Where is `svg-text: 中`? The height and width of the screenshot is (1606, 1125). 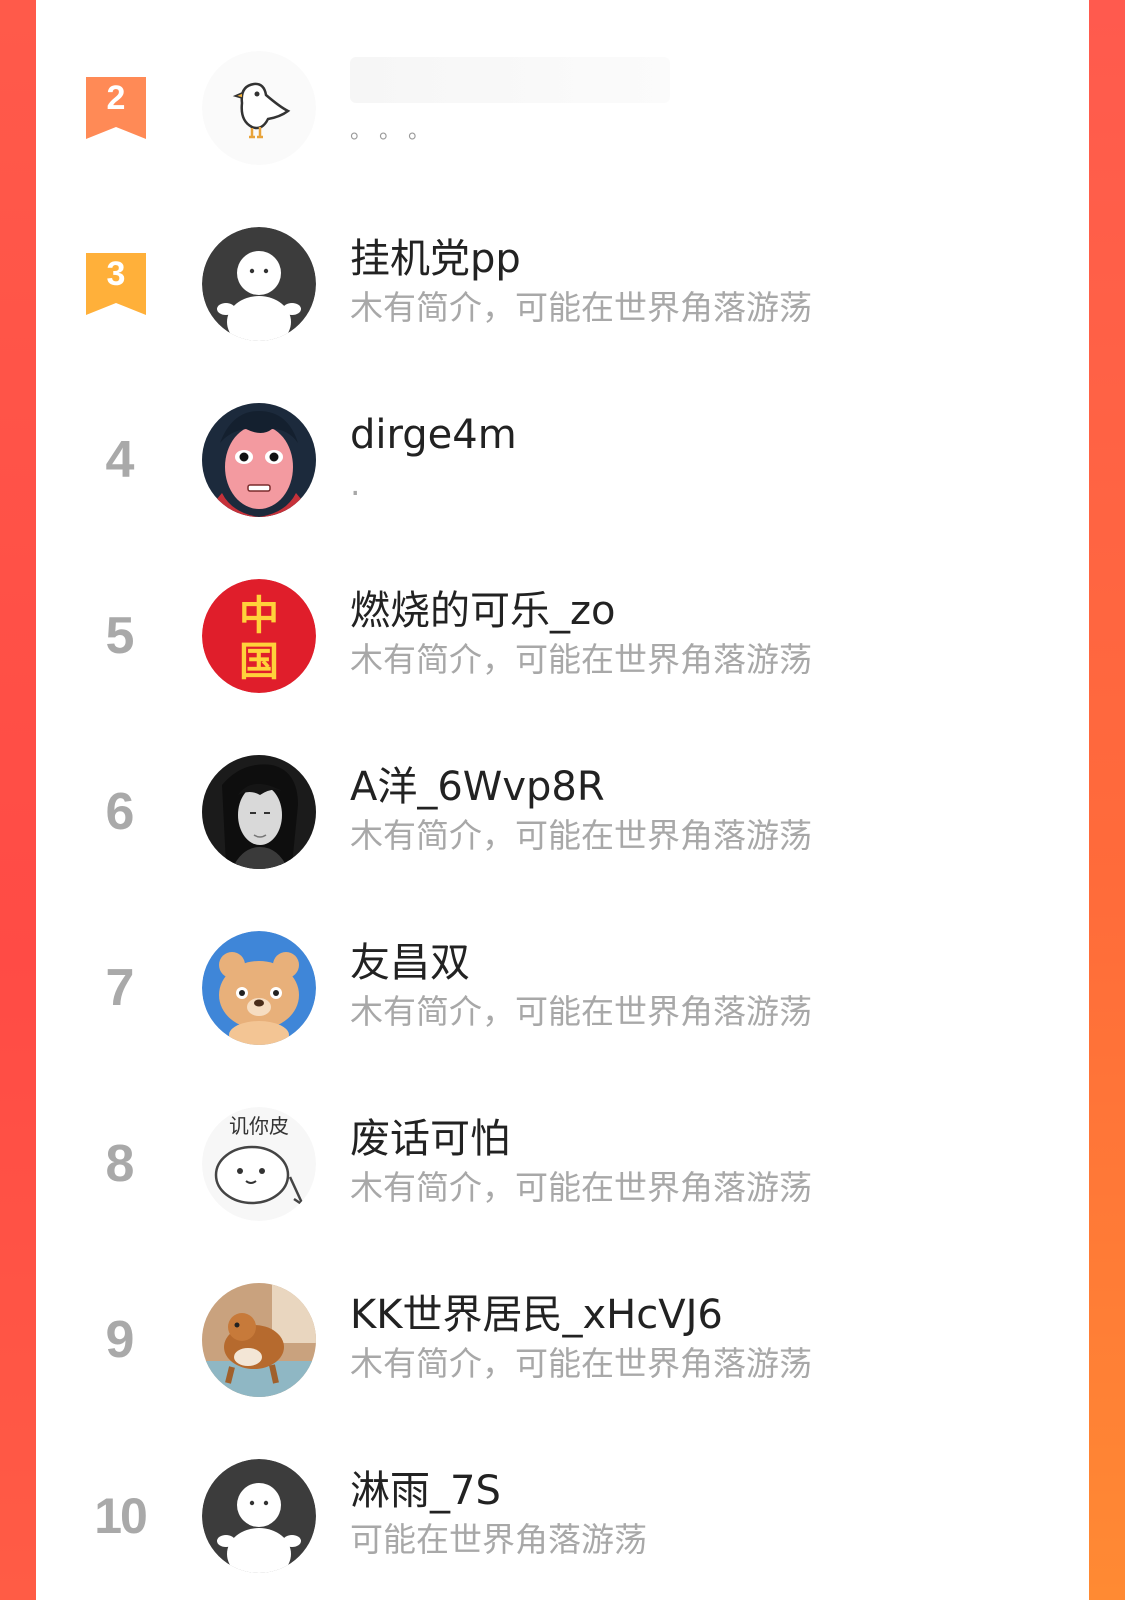 svg-text: 中 is located at coordinates (259, 615).